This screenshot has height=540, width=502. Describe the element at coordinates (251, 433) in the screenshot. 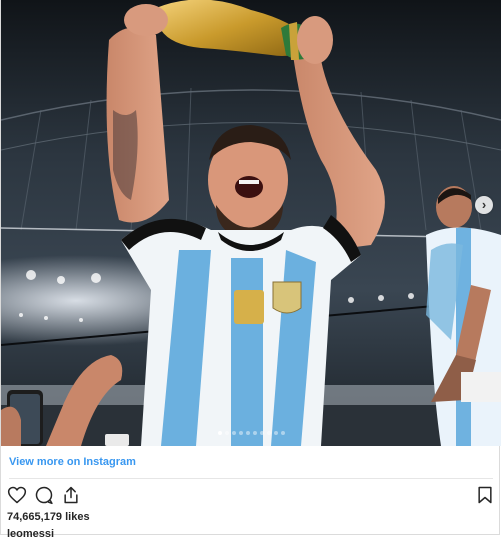

I see `carousel-dots` at that location.